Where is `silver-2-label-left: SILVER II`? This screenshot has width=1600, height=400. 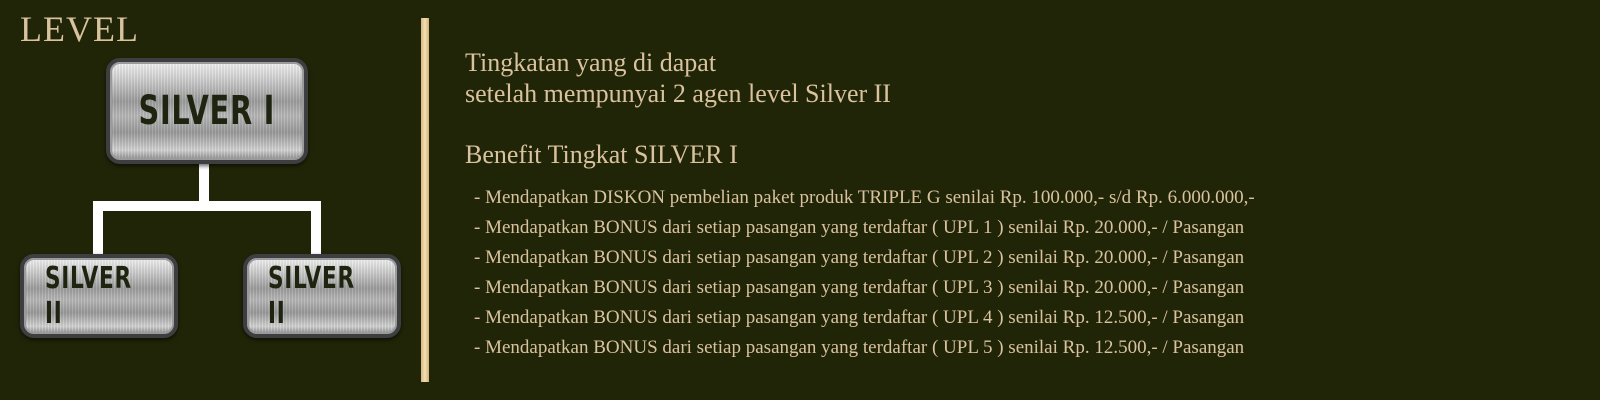 silver-2-label-left: SILVER II is located at coordinates (88, 296).